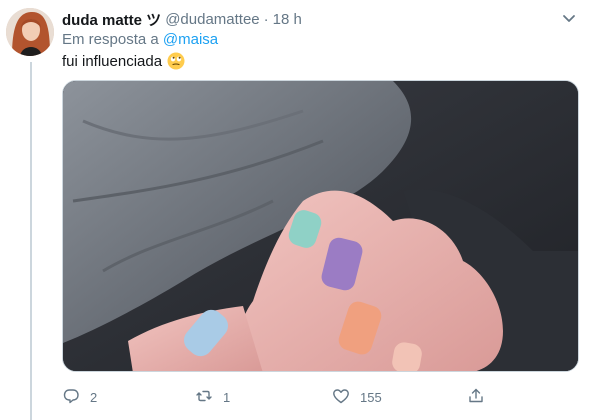  I want to click on reply-context: Em resposta a @maisa, so click(140, 39).